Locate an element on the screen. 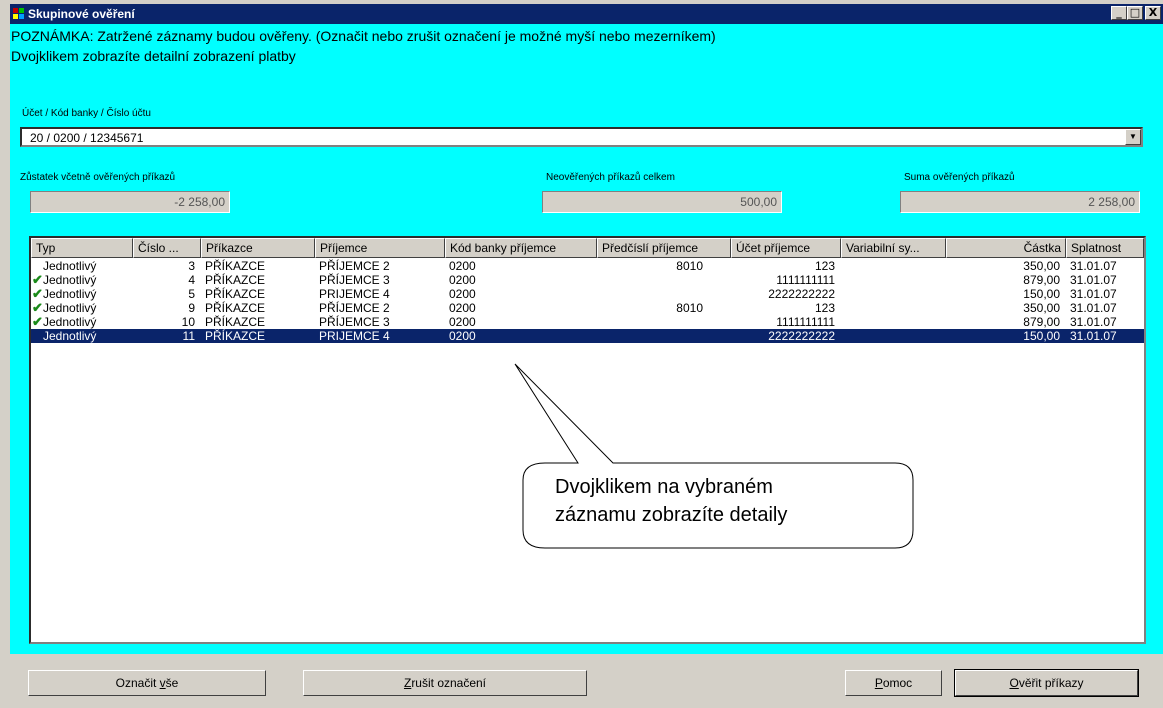 The image size is (1163, 708). callout-bubble is located at coordinates (714, 456).